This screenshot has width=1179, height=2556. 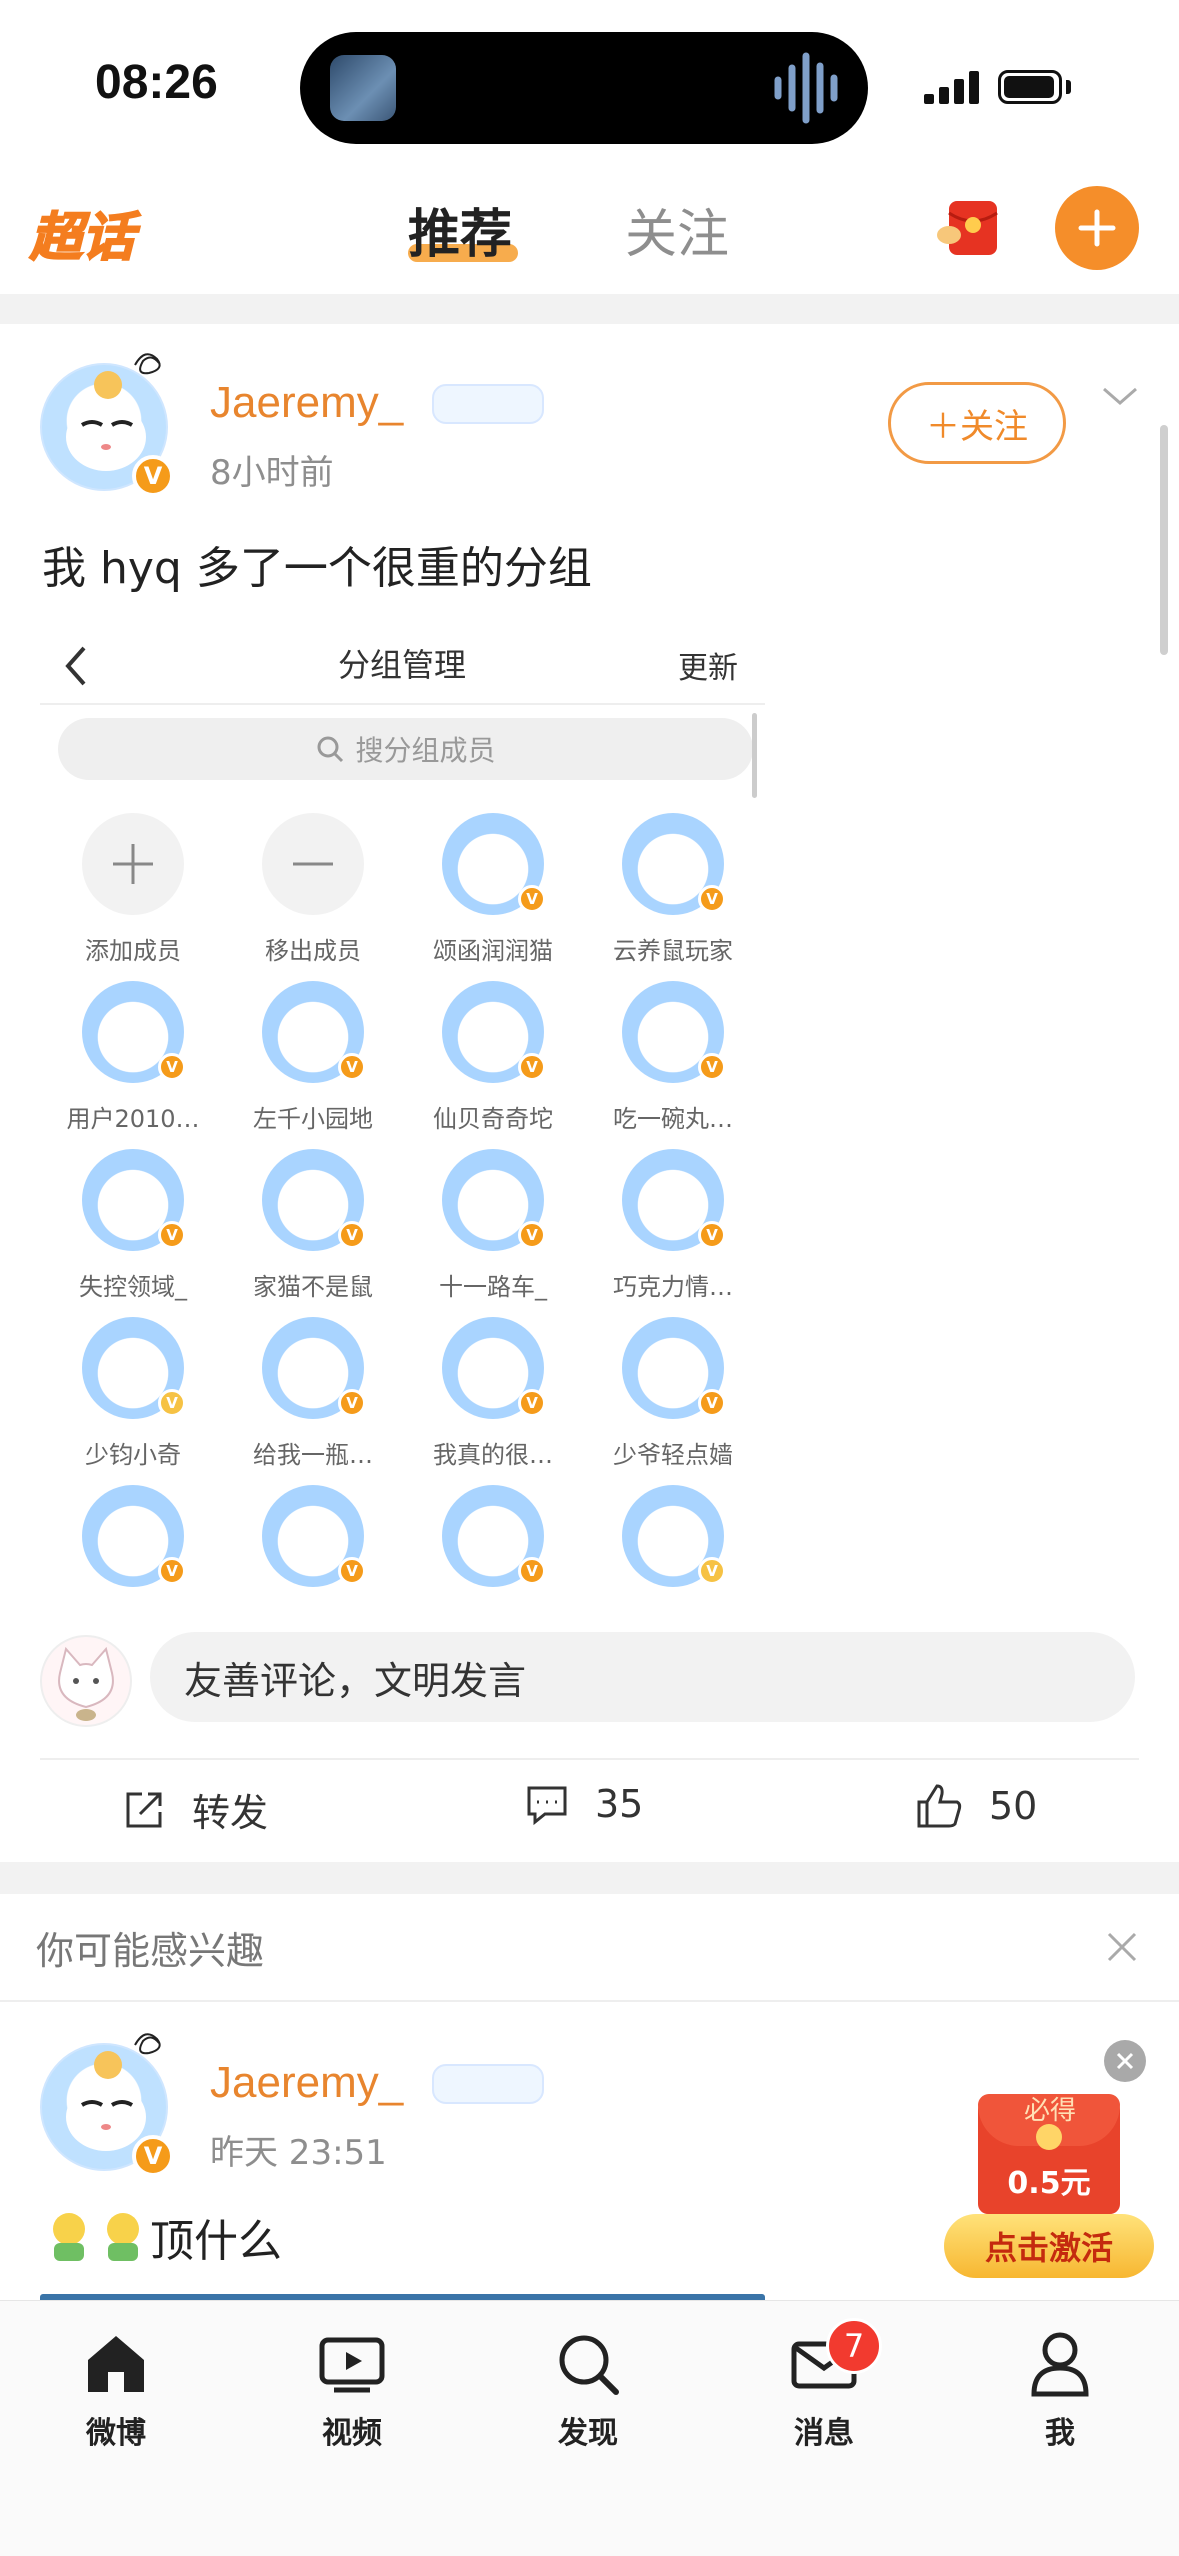 What do you see at coordinates (313, 1225) in the screenshot?
I see `member-item: V 家猫不是鼠` at bounding box center [313, 1225].